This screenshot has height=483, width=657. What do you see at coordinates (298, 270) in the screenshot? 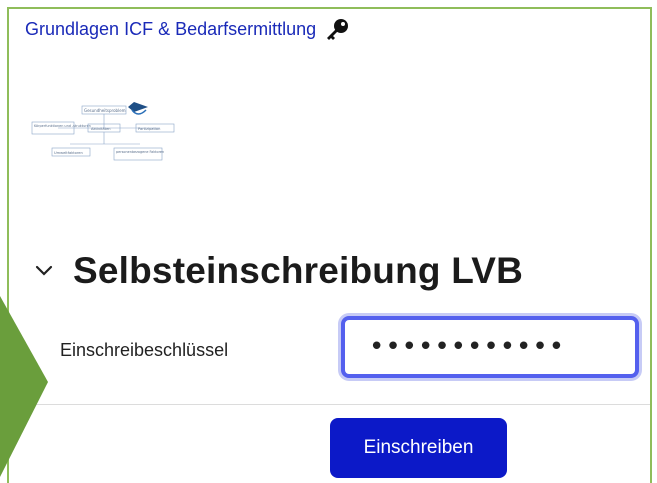
I see `section-title: Selbsteinschreibung LVB` at bounding box center [298, 270].